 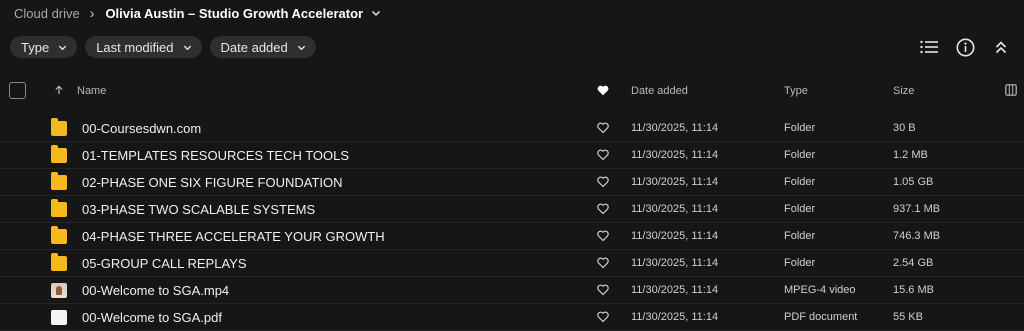 I want to click on file-name: 02-PHASE ONE SIX FIGURE FOUNDATION, so click(x=212, y=182).